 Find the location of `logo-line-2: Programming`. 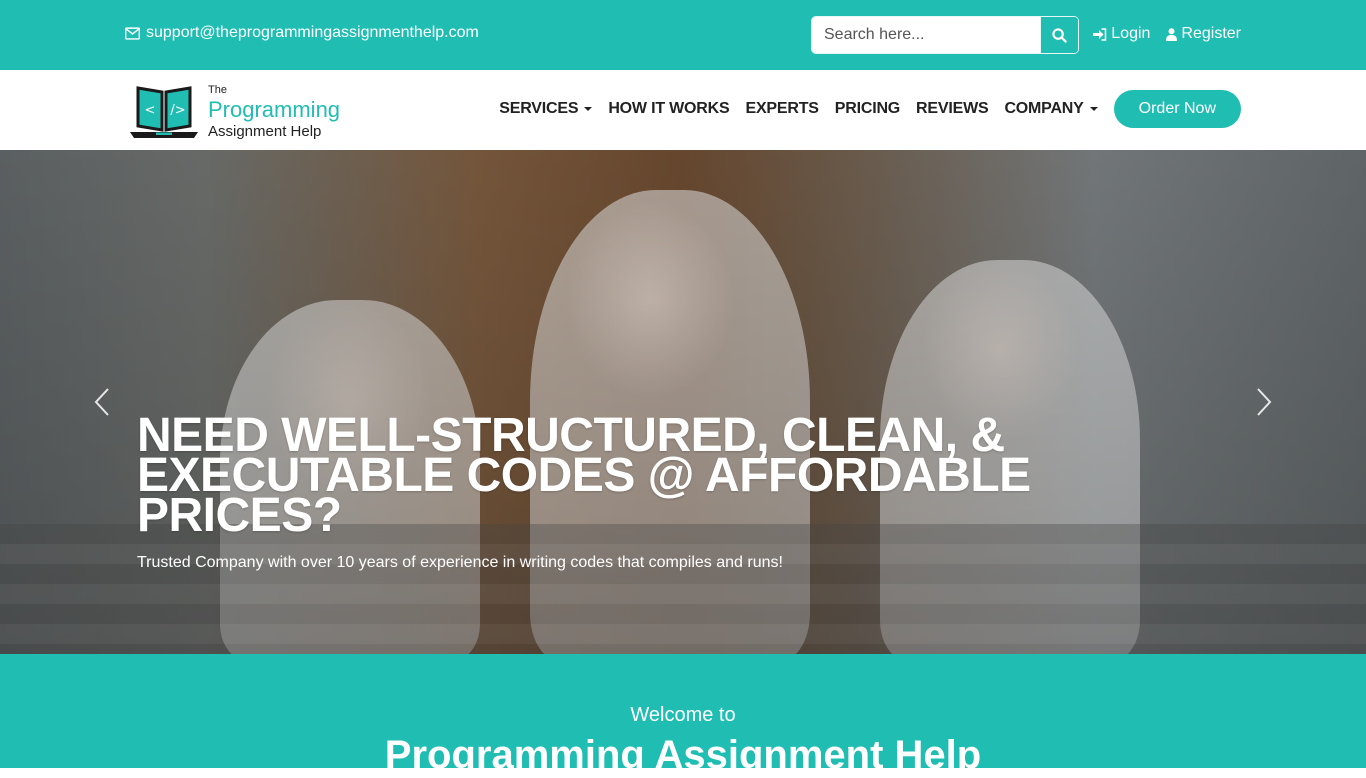

logo-line-2: Programming is located at coordinates (274, 109).